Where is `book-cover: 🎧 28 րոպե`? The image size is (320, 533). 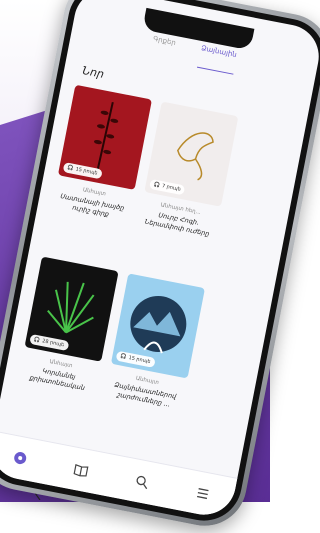
book-cover: 🎧 28 րոպե is located at coordinates (71, 309).